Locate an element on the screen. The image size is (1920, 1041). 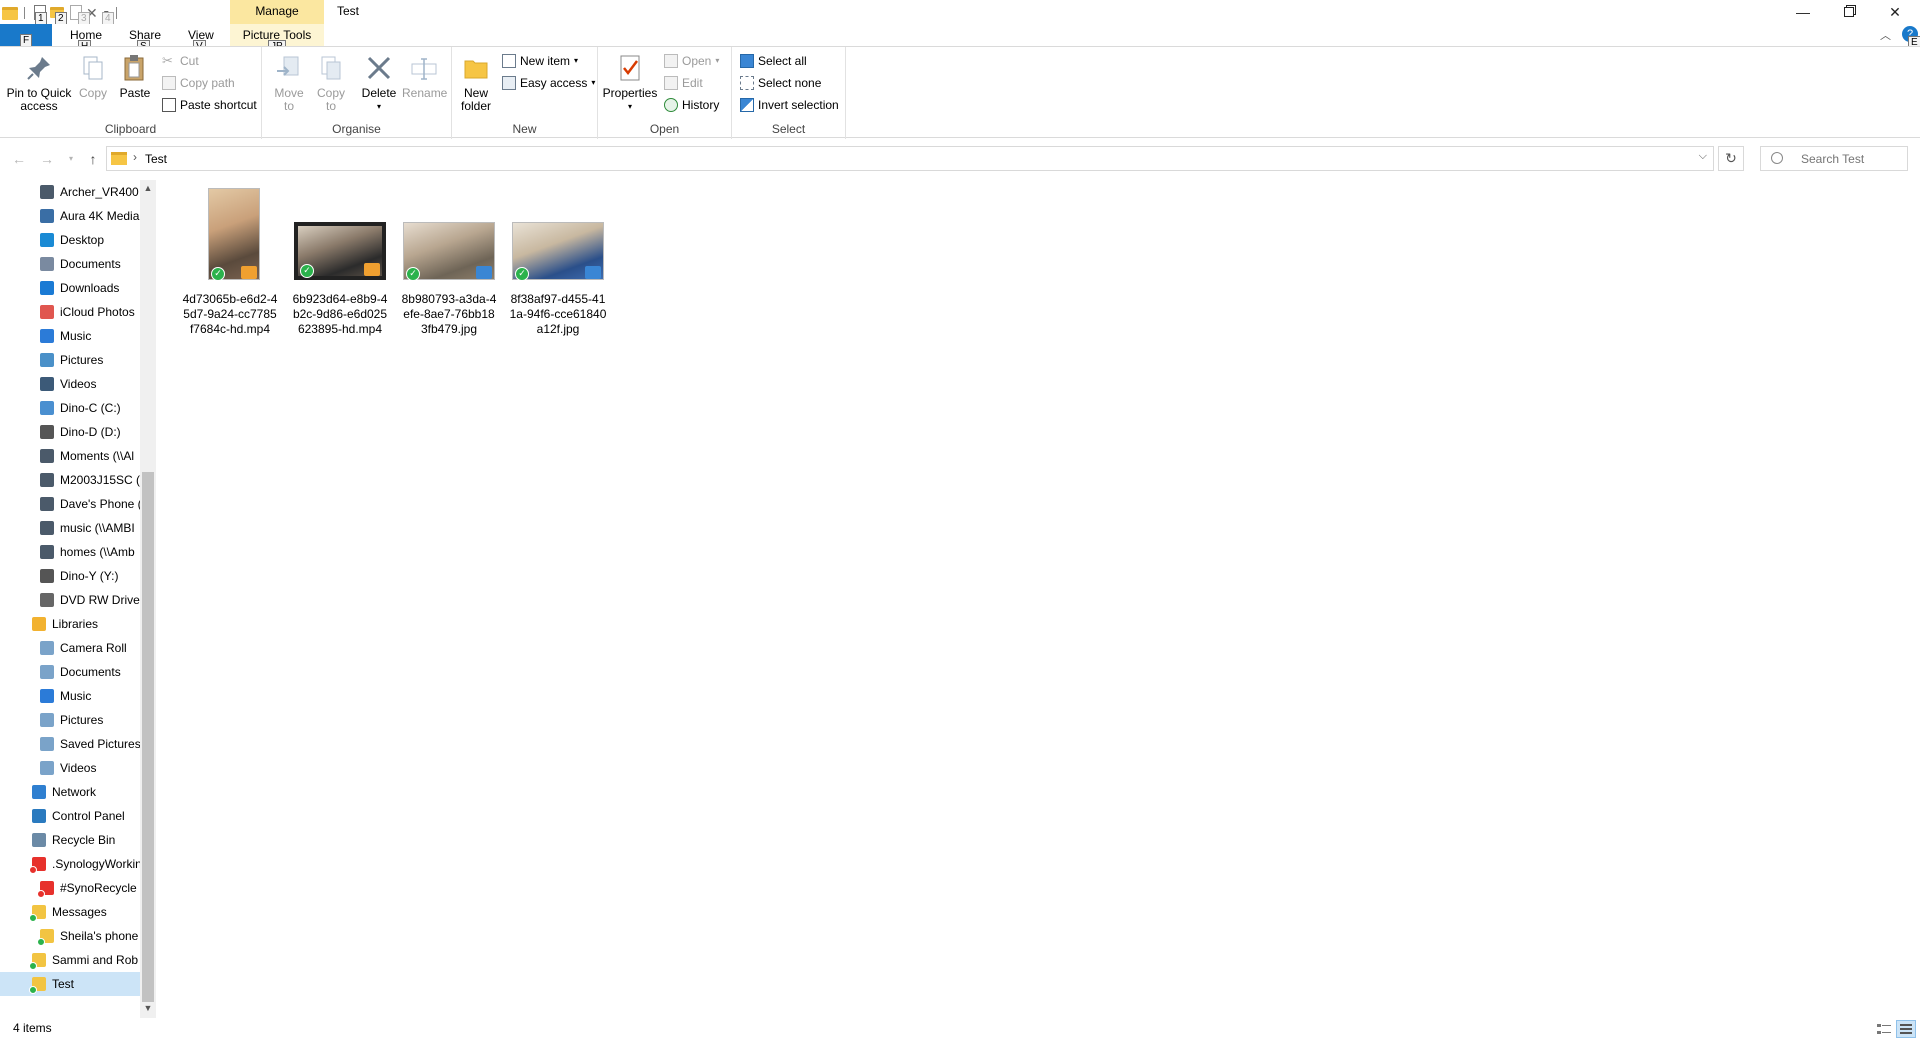
minimize-button: — is located at coordinates (1803, 12).